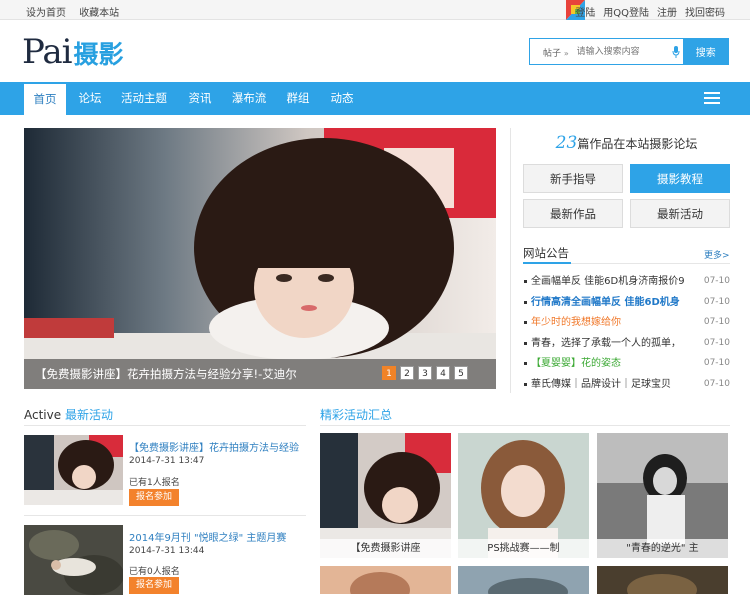 The image size is (750, 595). I want to click on nav-item-news: 资讯, so click(200, 98).